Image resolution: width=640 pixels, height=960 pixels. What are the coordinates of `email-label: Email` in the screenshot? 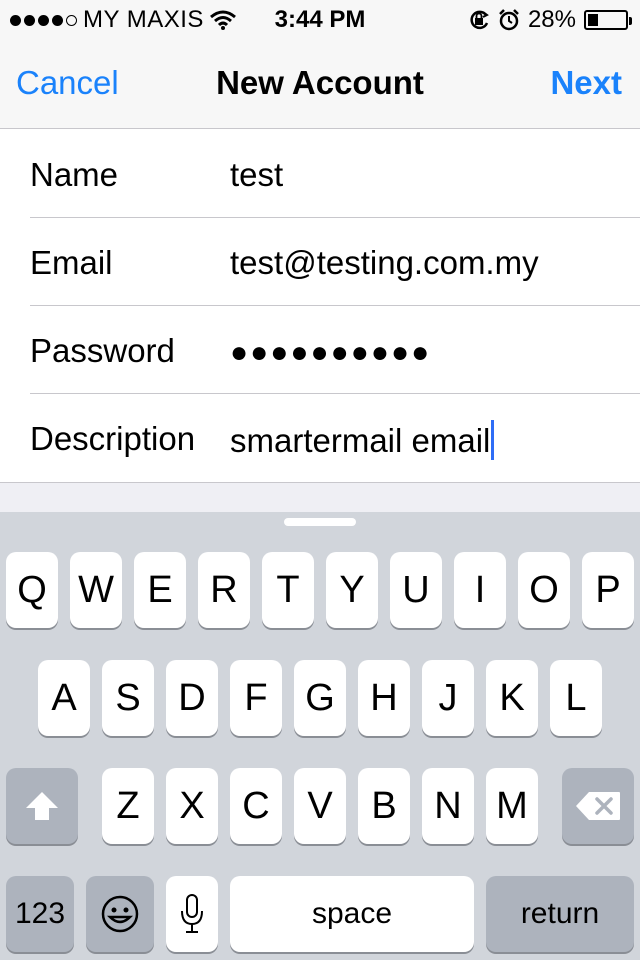 It's located at (71, 262).